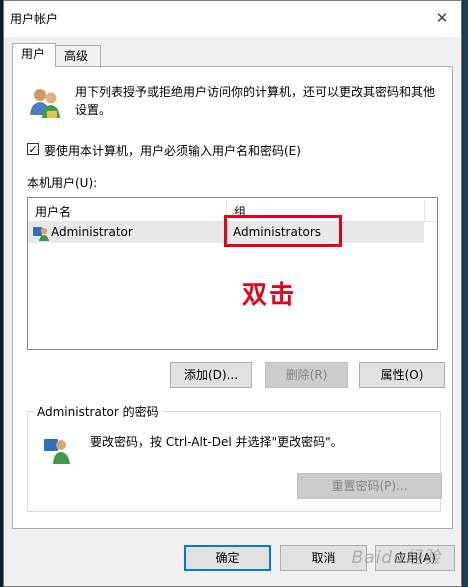 The height and width of the screenshot is (587, 468). Describe the element at coordinates (442, 18) in the screenshot. I see `close-icon: ✕` at that location.